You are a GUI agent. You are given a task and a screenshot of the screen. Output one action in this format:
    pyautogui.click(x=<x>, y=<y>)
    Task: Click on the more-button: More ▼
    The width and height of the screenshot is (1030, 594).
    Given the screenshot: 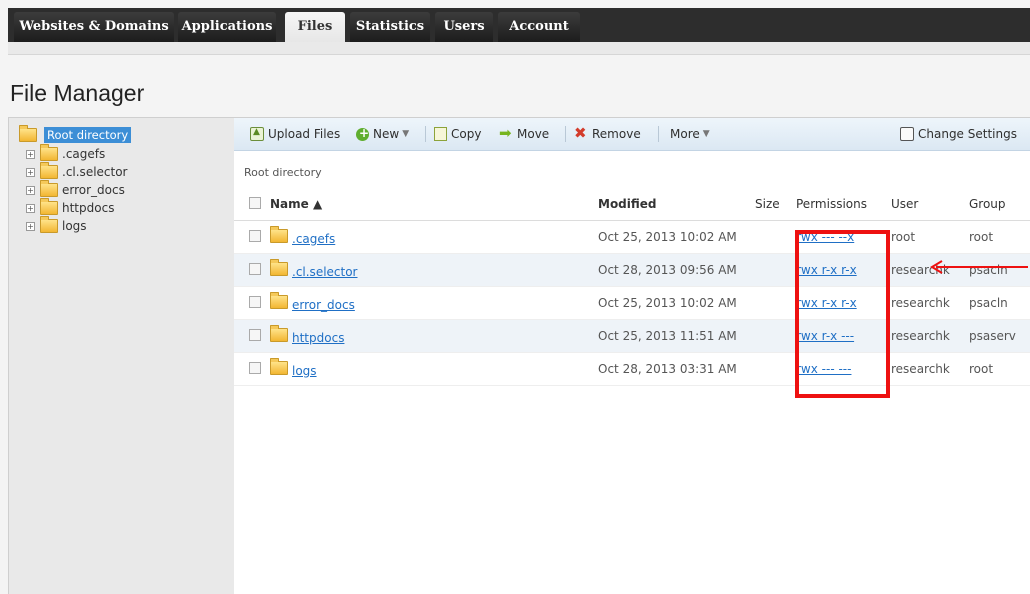 What is the action you would take?
    pyautogui.click(x=690, y=134)
    